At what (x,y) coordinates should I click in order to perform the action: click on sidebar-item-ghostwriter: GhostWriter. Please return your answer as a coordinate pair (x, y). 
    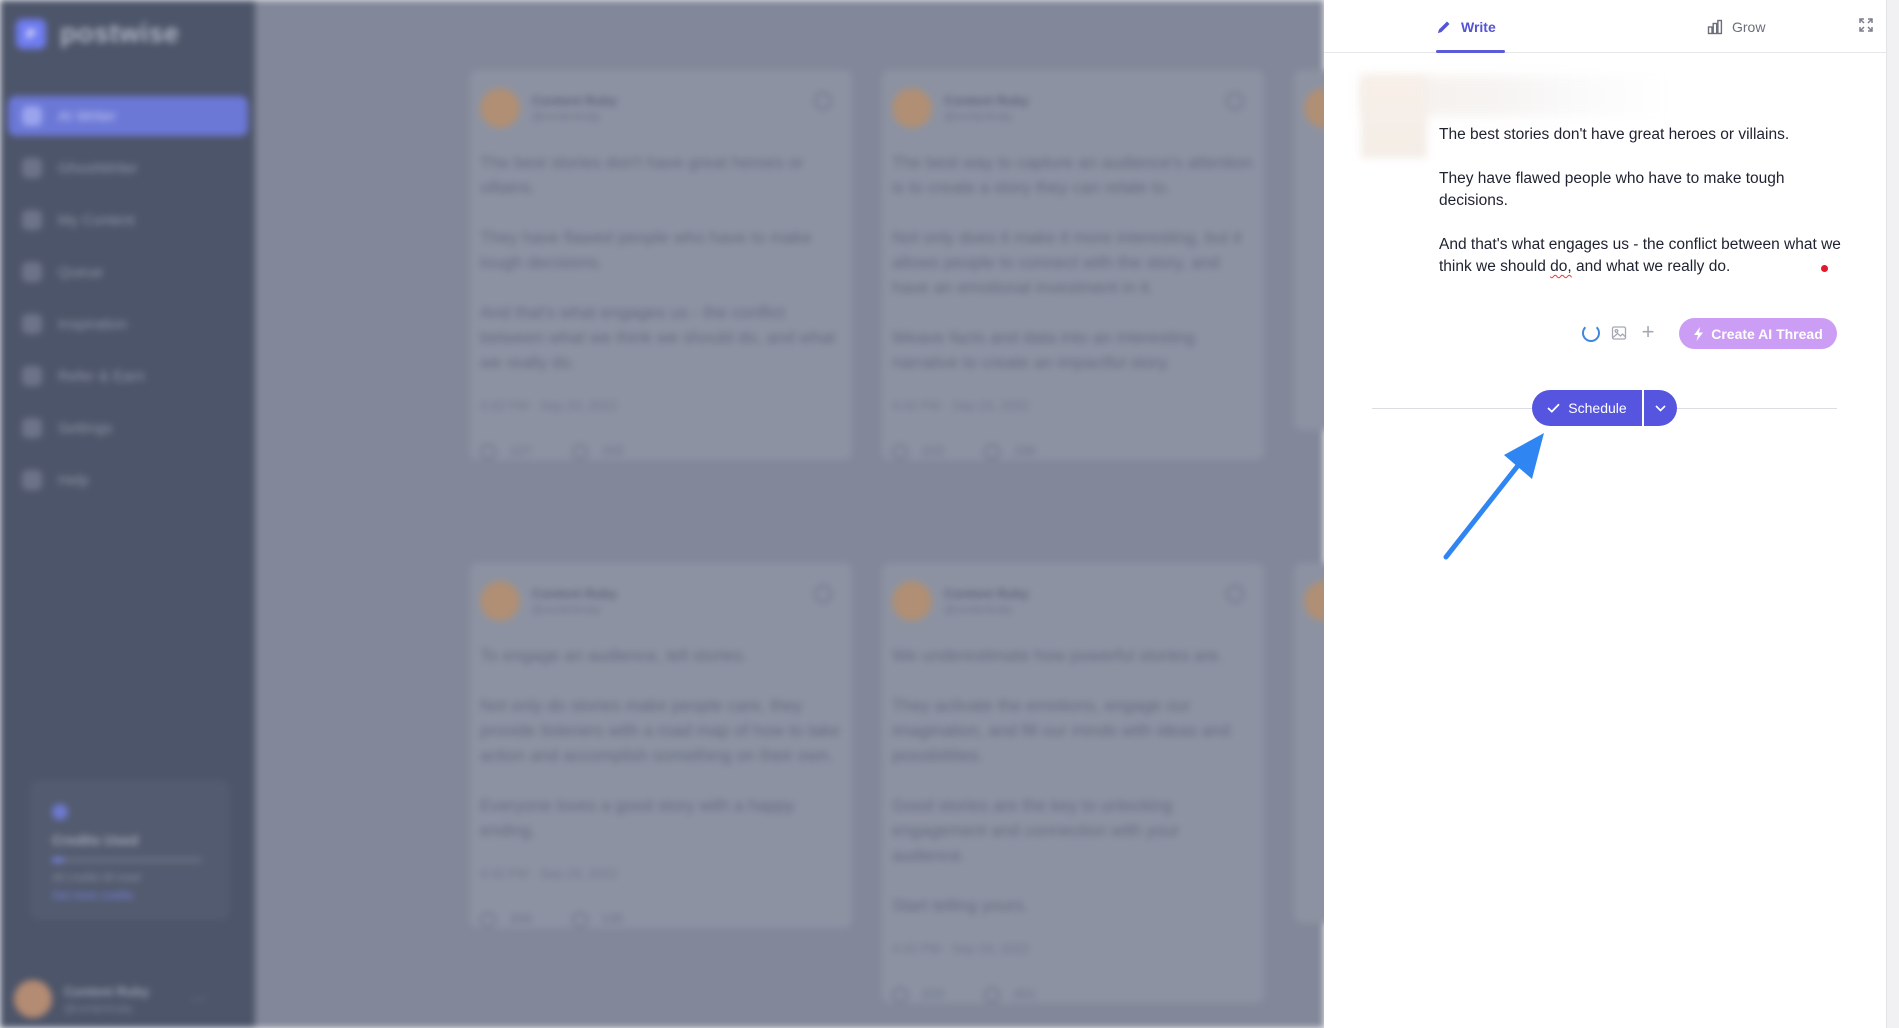
    Looking at the image, I should click on (128, 168).